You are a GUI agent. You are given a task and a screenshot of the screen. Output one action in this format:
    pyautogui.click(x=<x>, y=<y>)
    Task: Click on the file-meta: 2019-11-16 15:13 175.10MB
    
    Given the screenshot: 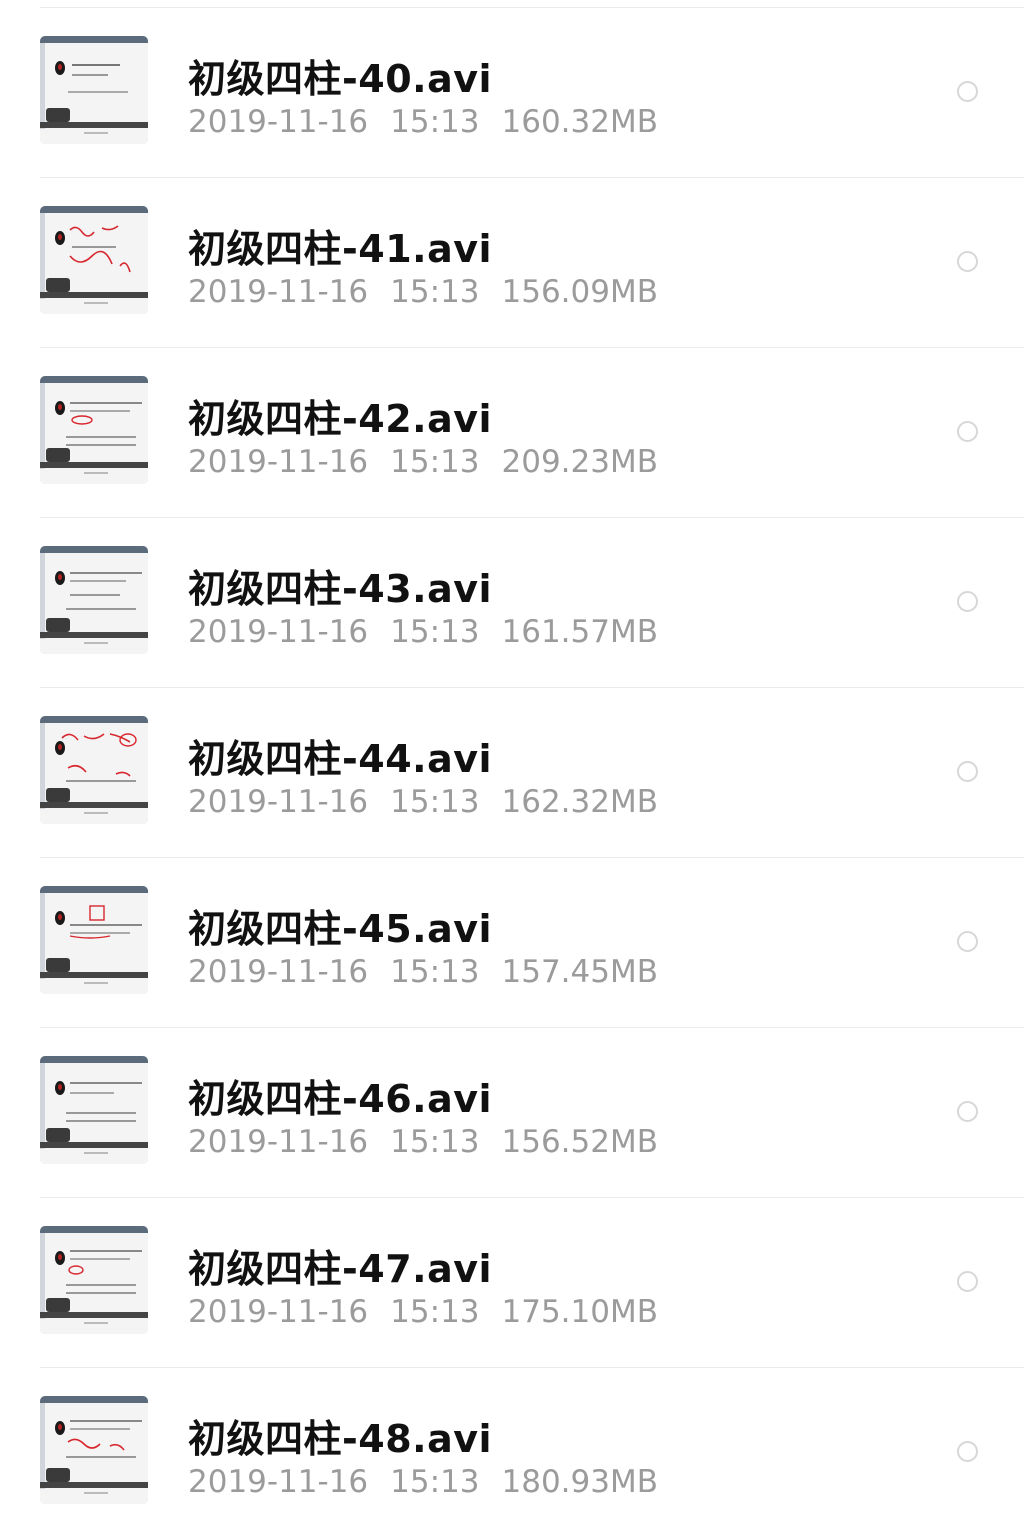 What is the action you would take?
    pyautogui.click(x=434, y=1312)
    